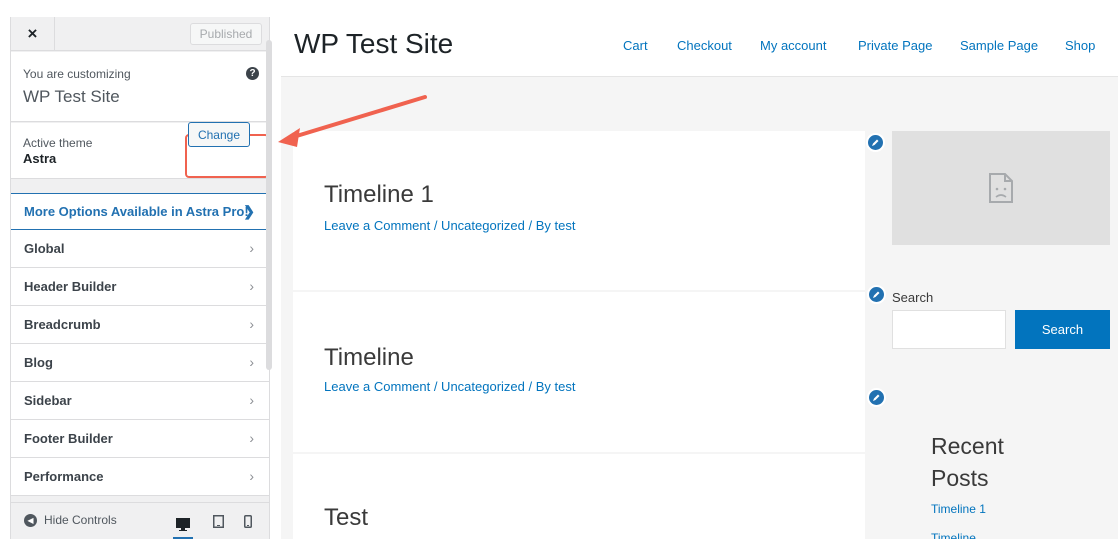  I want to click on active-theme-label: Active theme, so click(58, 143).